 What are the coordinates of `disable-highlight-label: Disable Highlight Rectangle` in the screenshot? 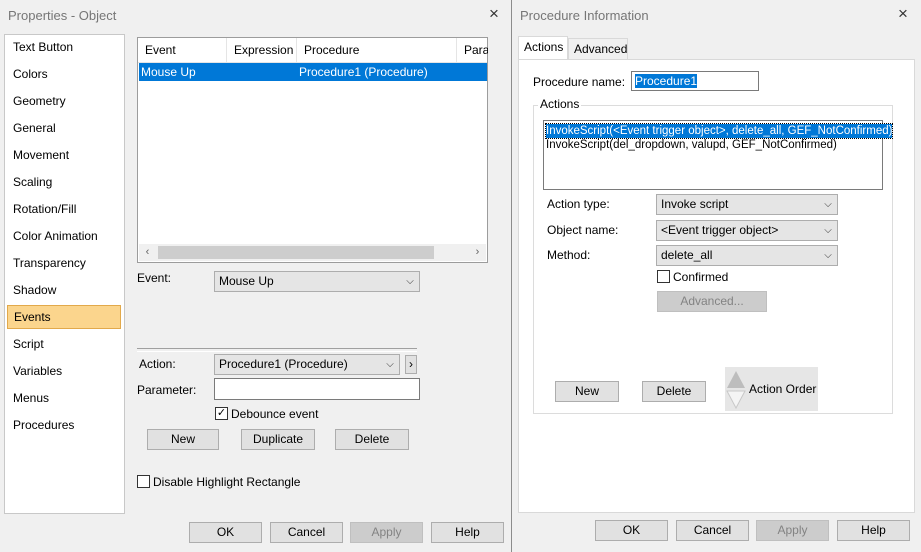 It's located at (227, 482).